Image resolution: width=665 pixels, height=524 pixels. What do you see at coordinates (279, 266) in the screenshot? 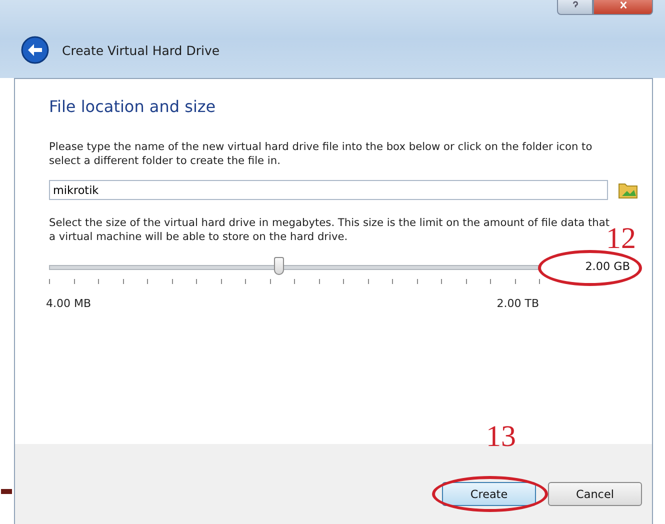
I see `slider-thumb` at bounding box center [279, 266].